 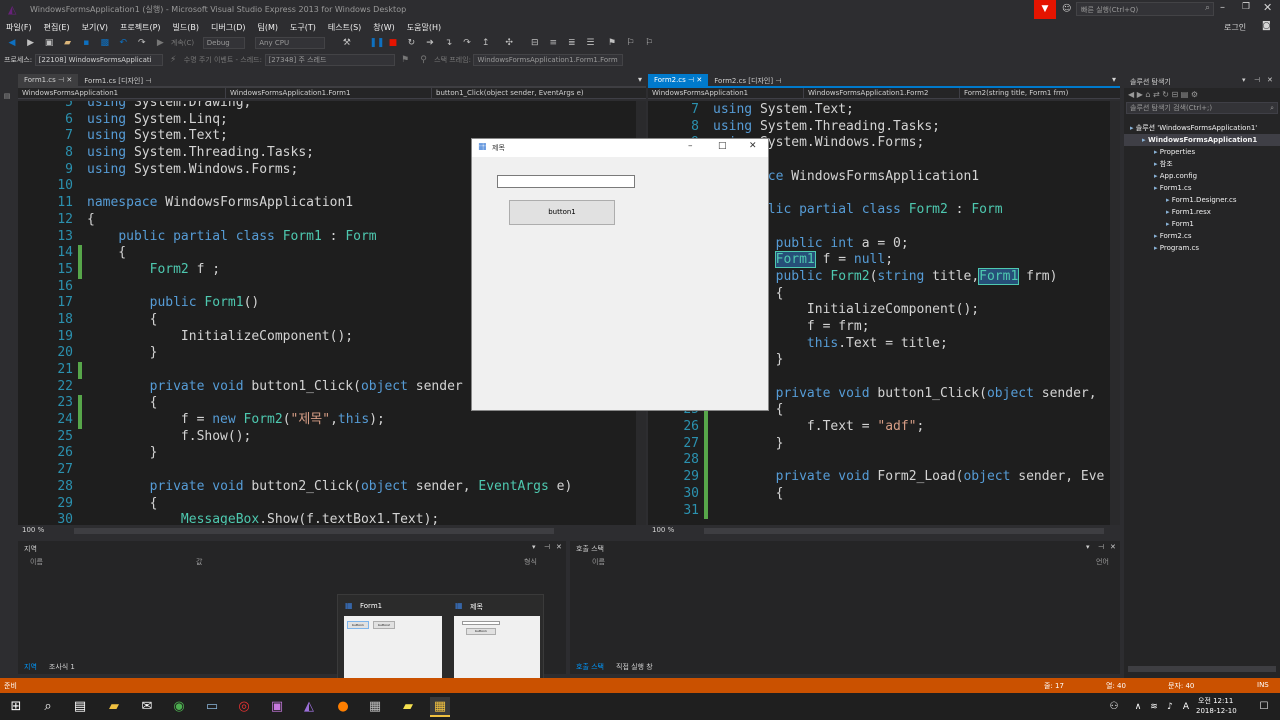 What do you see at coordinates (663, 530) in the screenshot?
I see `zoom-level: 100 %` at bounding box center [663, 530].